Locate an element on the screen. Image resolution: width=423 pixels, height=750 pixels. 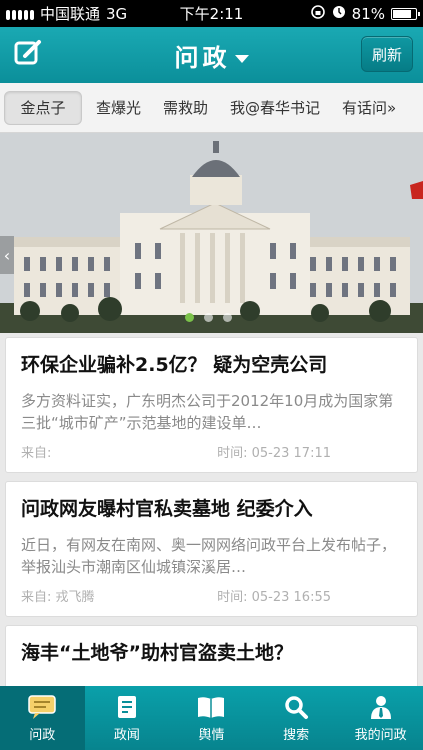
article-time: 时间: 05-23 17:11 is located at coordinates (274, 453).